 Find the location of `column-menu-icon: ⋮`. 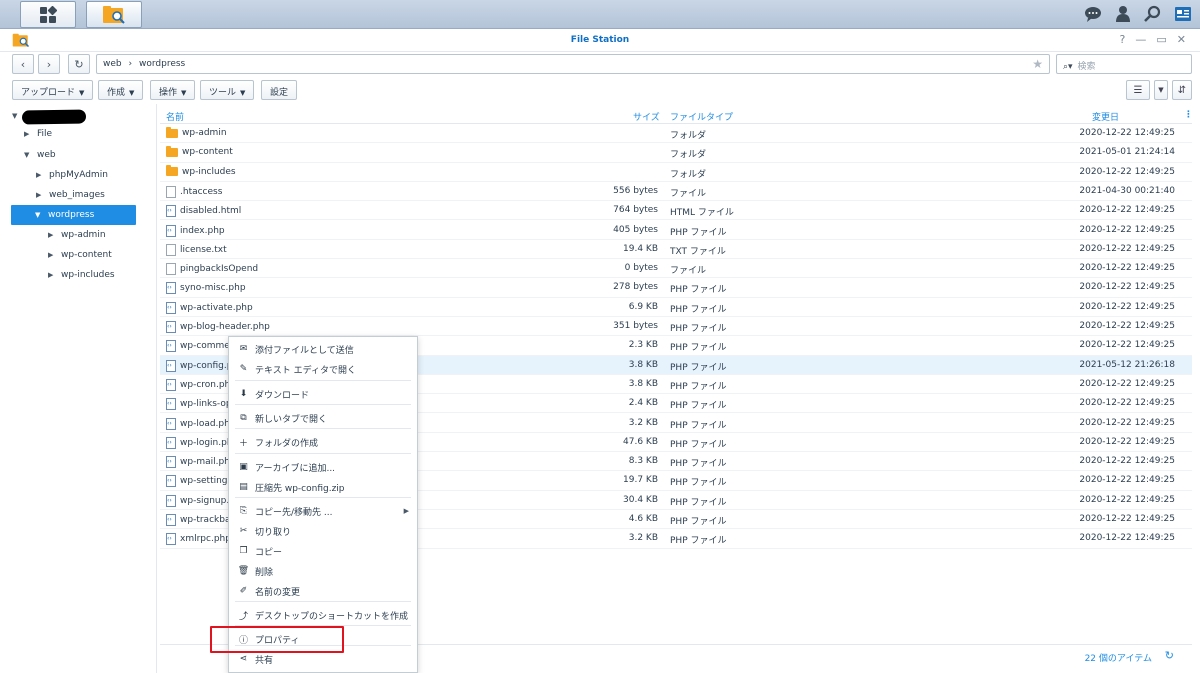

column-menu-icon: ⋮ is located at coordinates (1188, 115).